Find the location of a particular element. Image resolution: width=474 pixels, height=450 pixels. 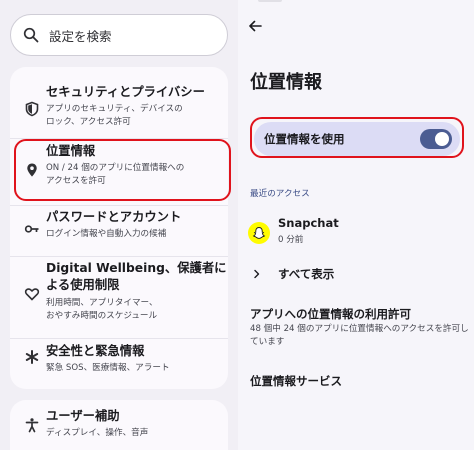

settings-item-subtitle: ログイン情報や自動入力の候補 is located at coordinates (106, 234).